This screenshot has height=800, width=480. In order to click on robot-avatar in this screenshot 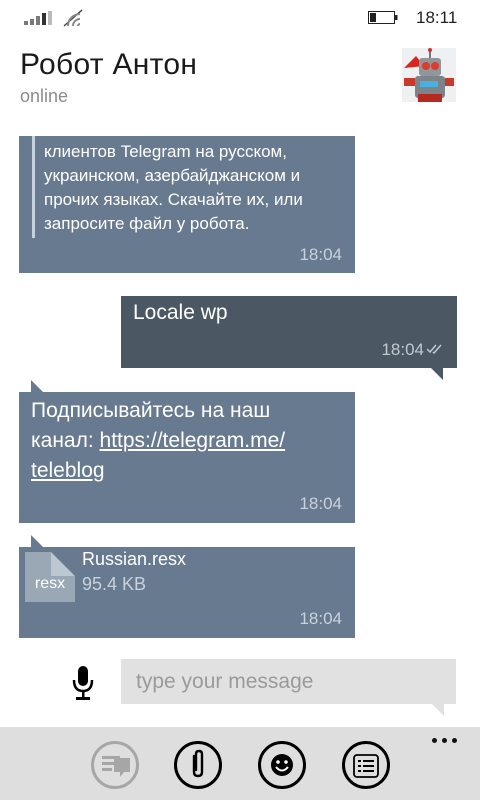, I will do `click(429, 75)`.